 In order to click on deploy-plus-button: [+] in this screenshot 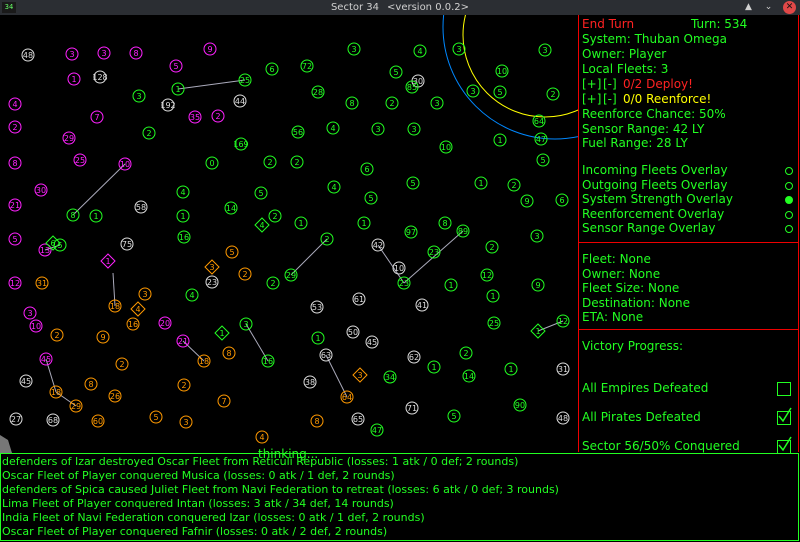, I will do `click(591, 84)`.